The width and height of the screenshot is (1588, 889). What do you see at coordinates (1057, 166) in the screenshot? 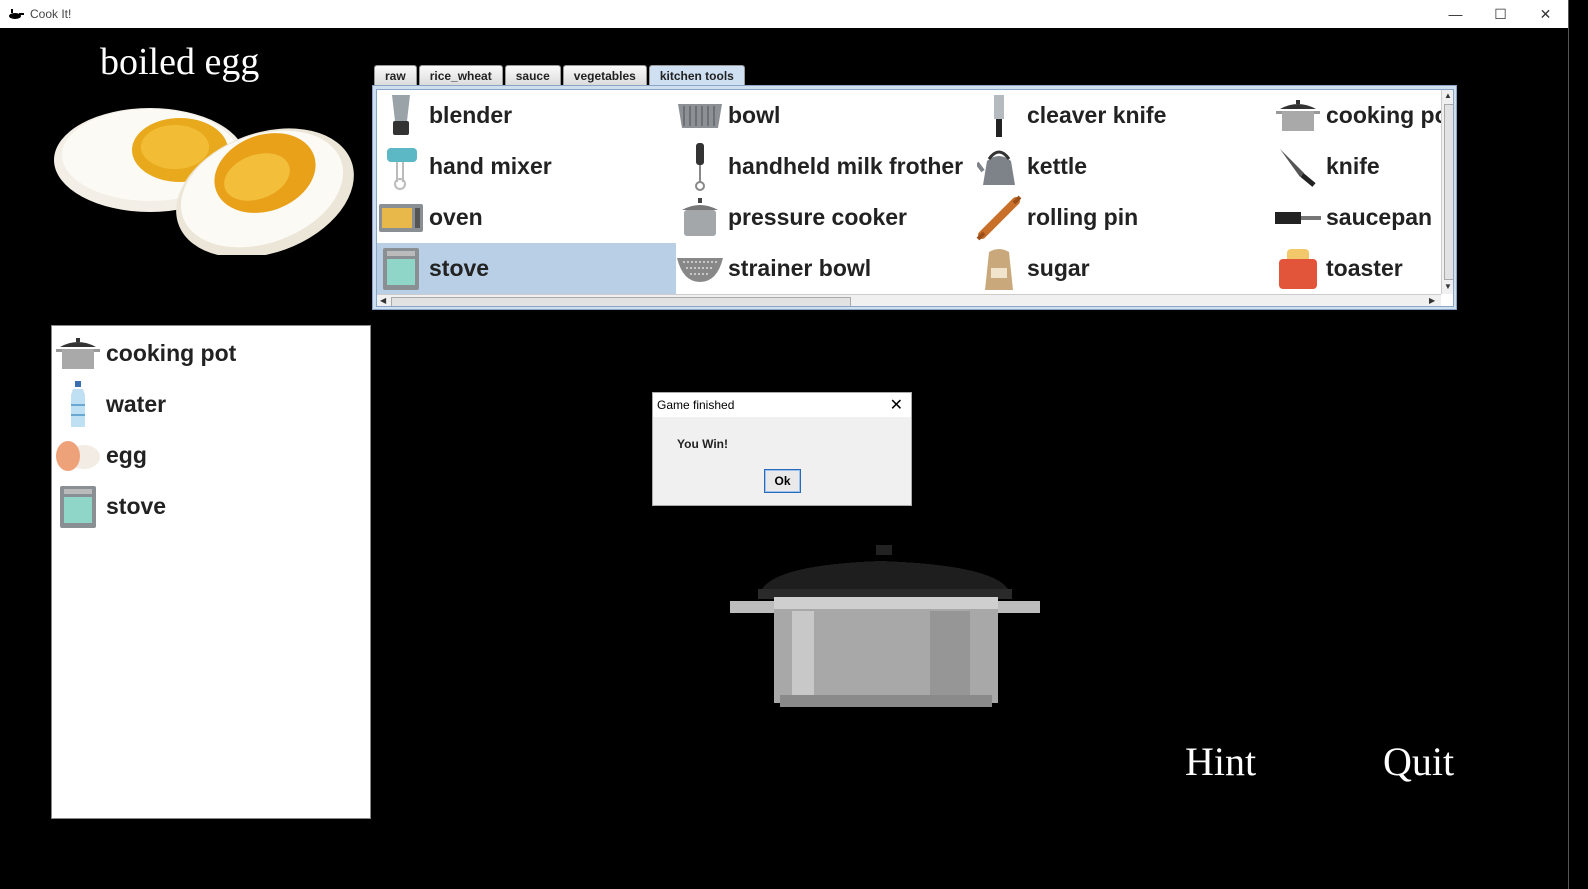
I see `tool-label: kettle` at bounding box center [1057, 166].